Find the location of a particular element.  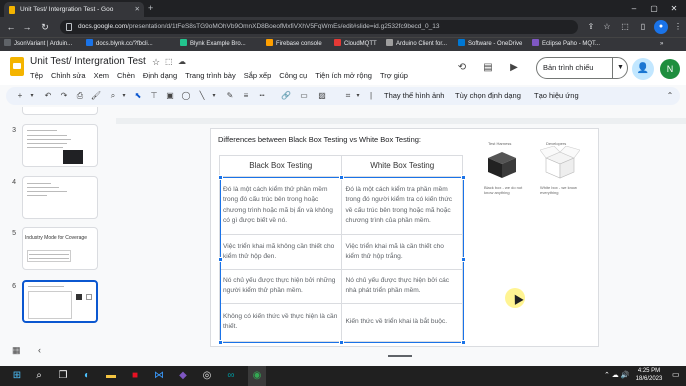

bookmark-item: Software - OneDrive is located at coordinates (490, 44).